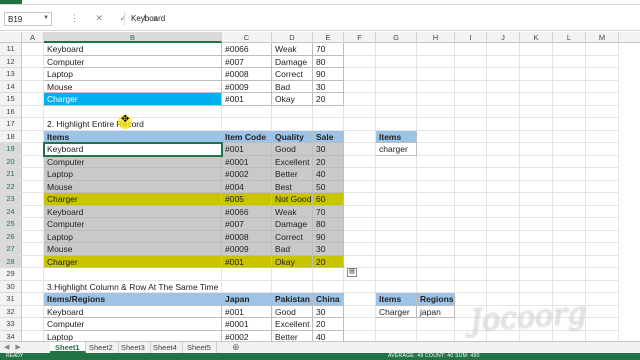 Image resolution: width=640 pixels, height=360 pixels. What do you see at coordinates (292, 86) in the screenshot?
I see `quality-cell: Bad` at bounding box center [292, 86].